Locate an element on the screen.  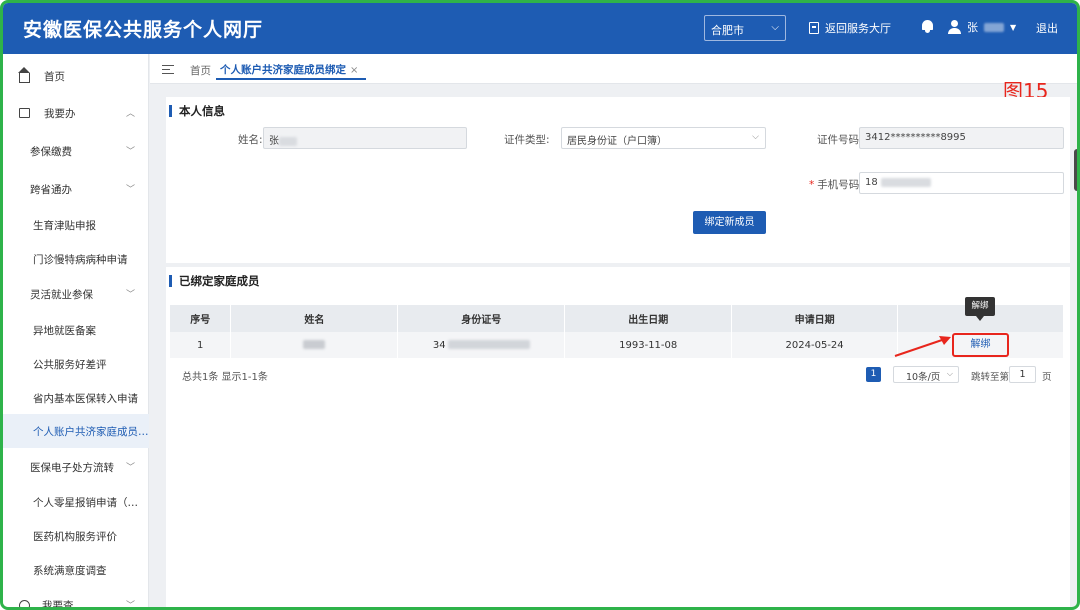
city-select: 合肥市 ⌵ is located at coordinates (745, 28).